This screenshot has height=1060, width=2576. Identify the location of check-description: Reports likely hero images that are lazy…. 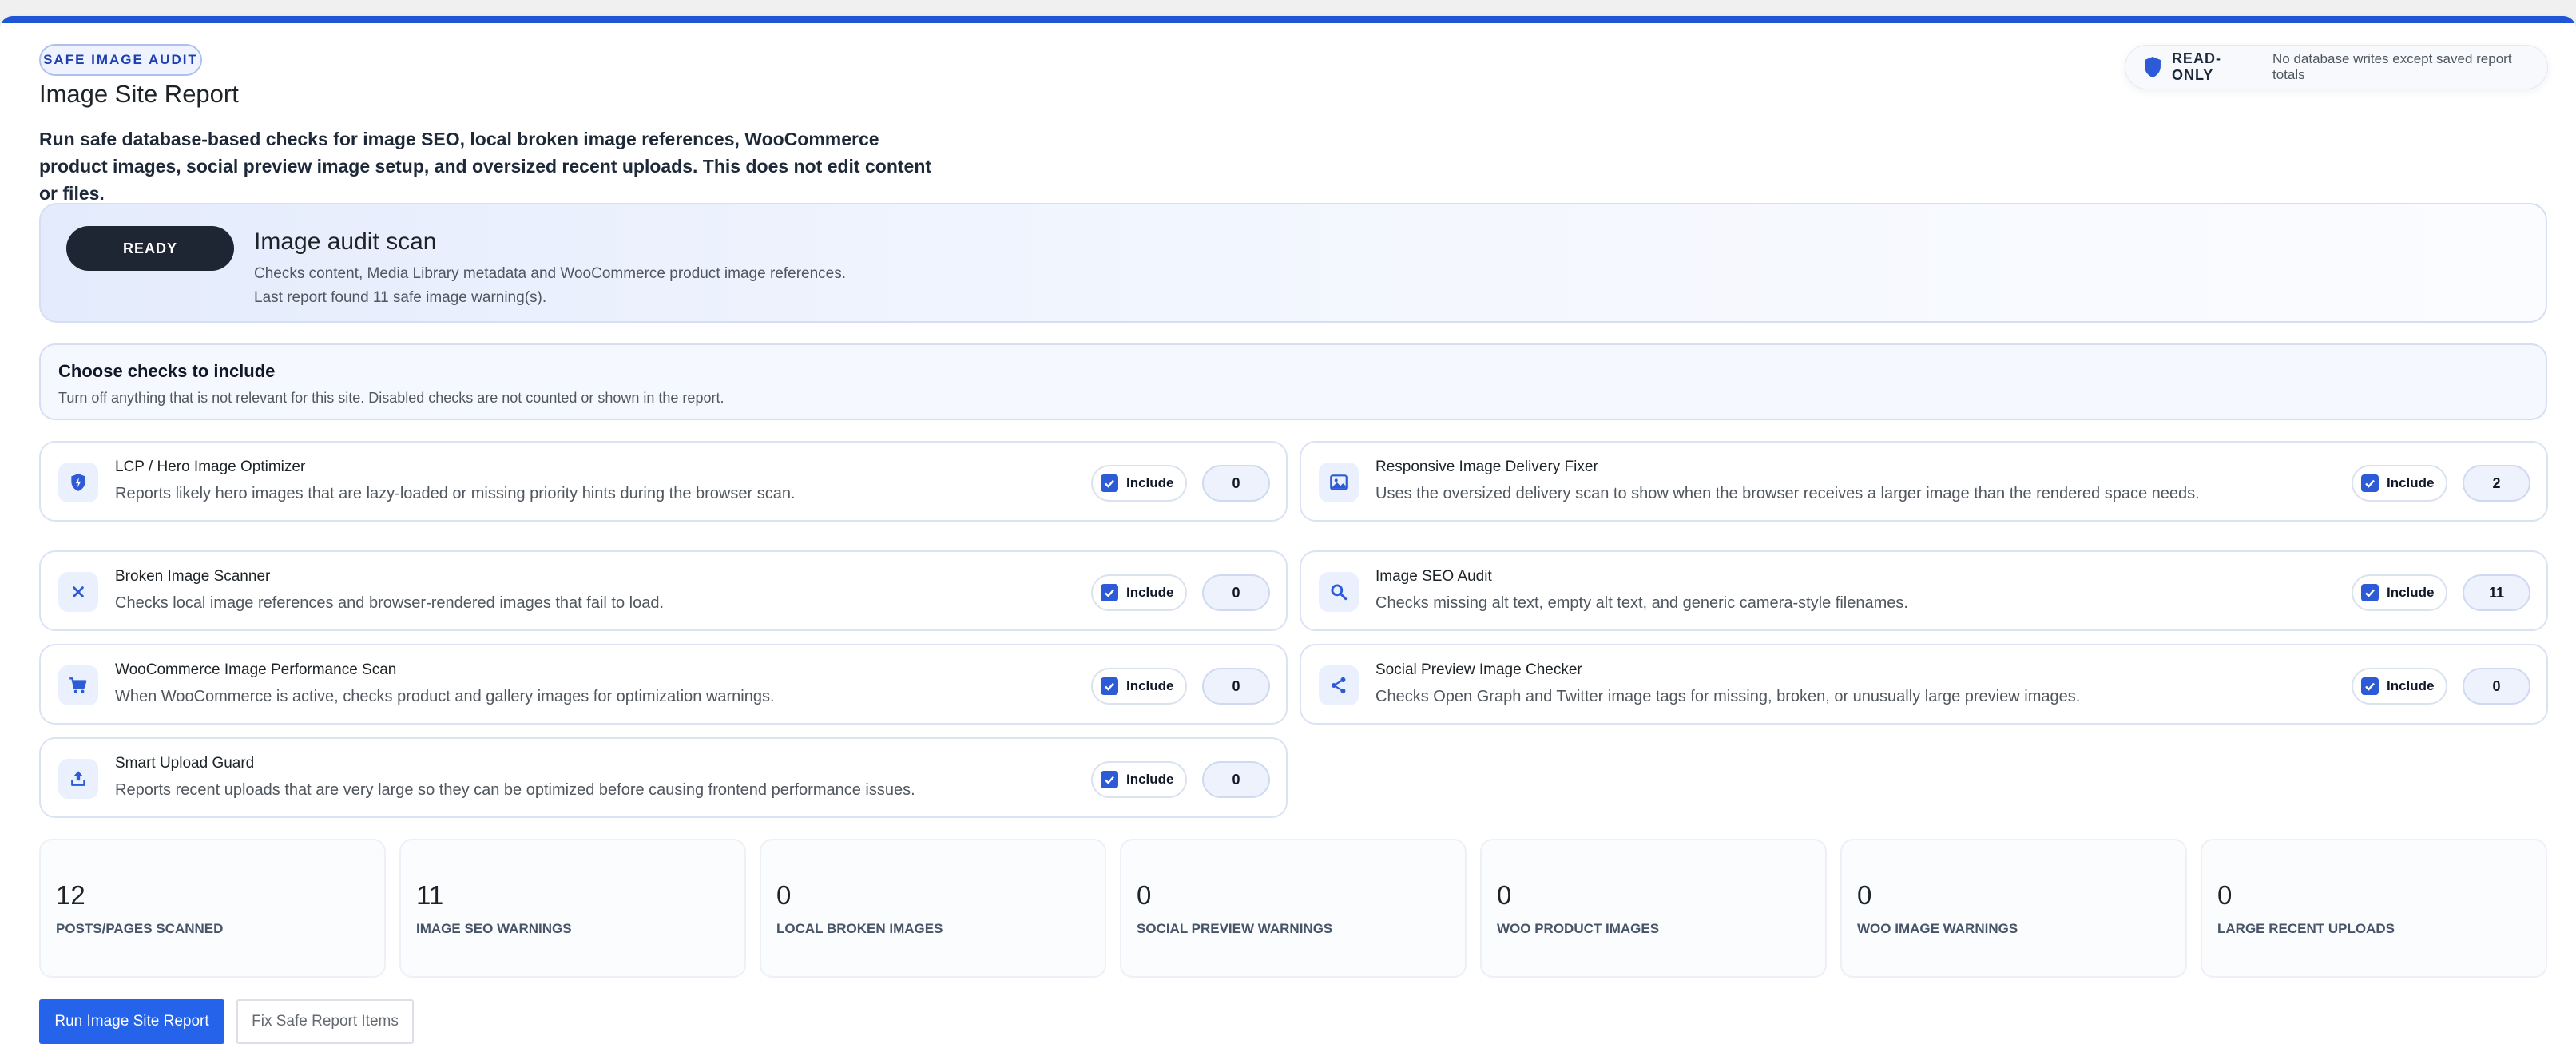
(456, 494).